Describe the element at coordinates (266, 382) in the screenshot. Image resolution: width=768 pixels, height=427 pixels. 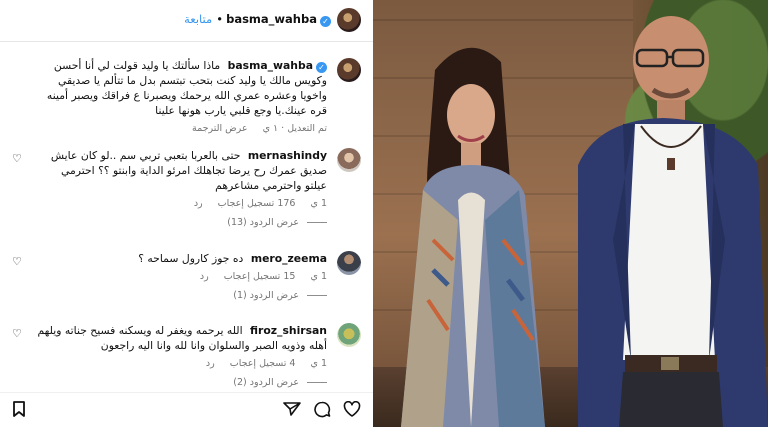
I see `view-replies-label: عرض الردود (2)` at that location.